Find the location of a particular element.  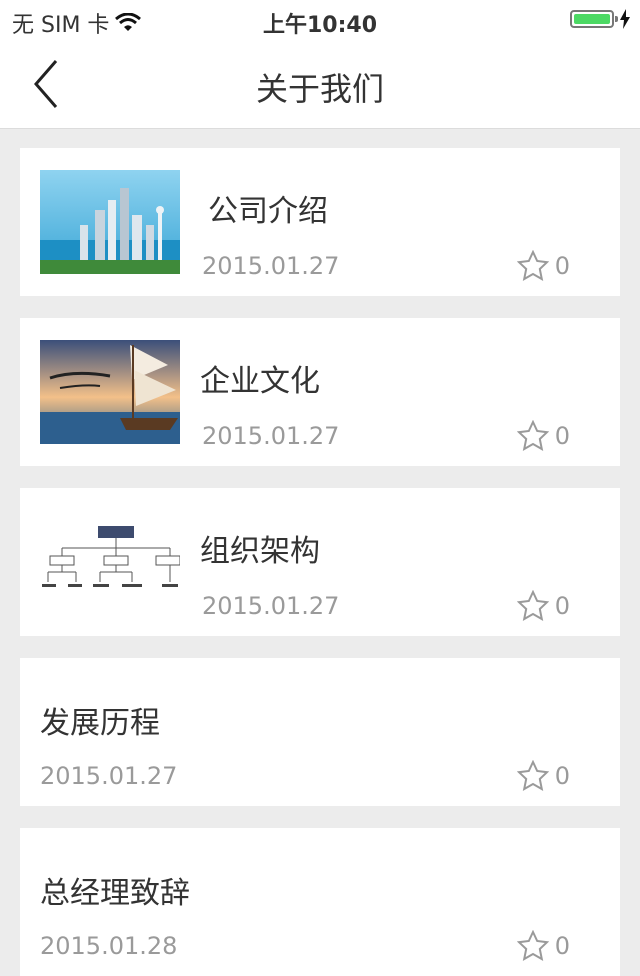

item-title: 总经理致辞 is located at coordinates (115, 893).